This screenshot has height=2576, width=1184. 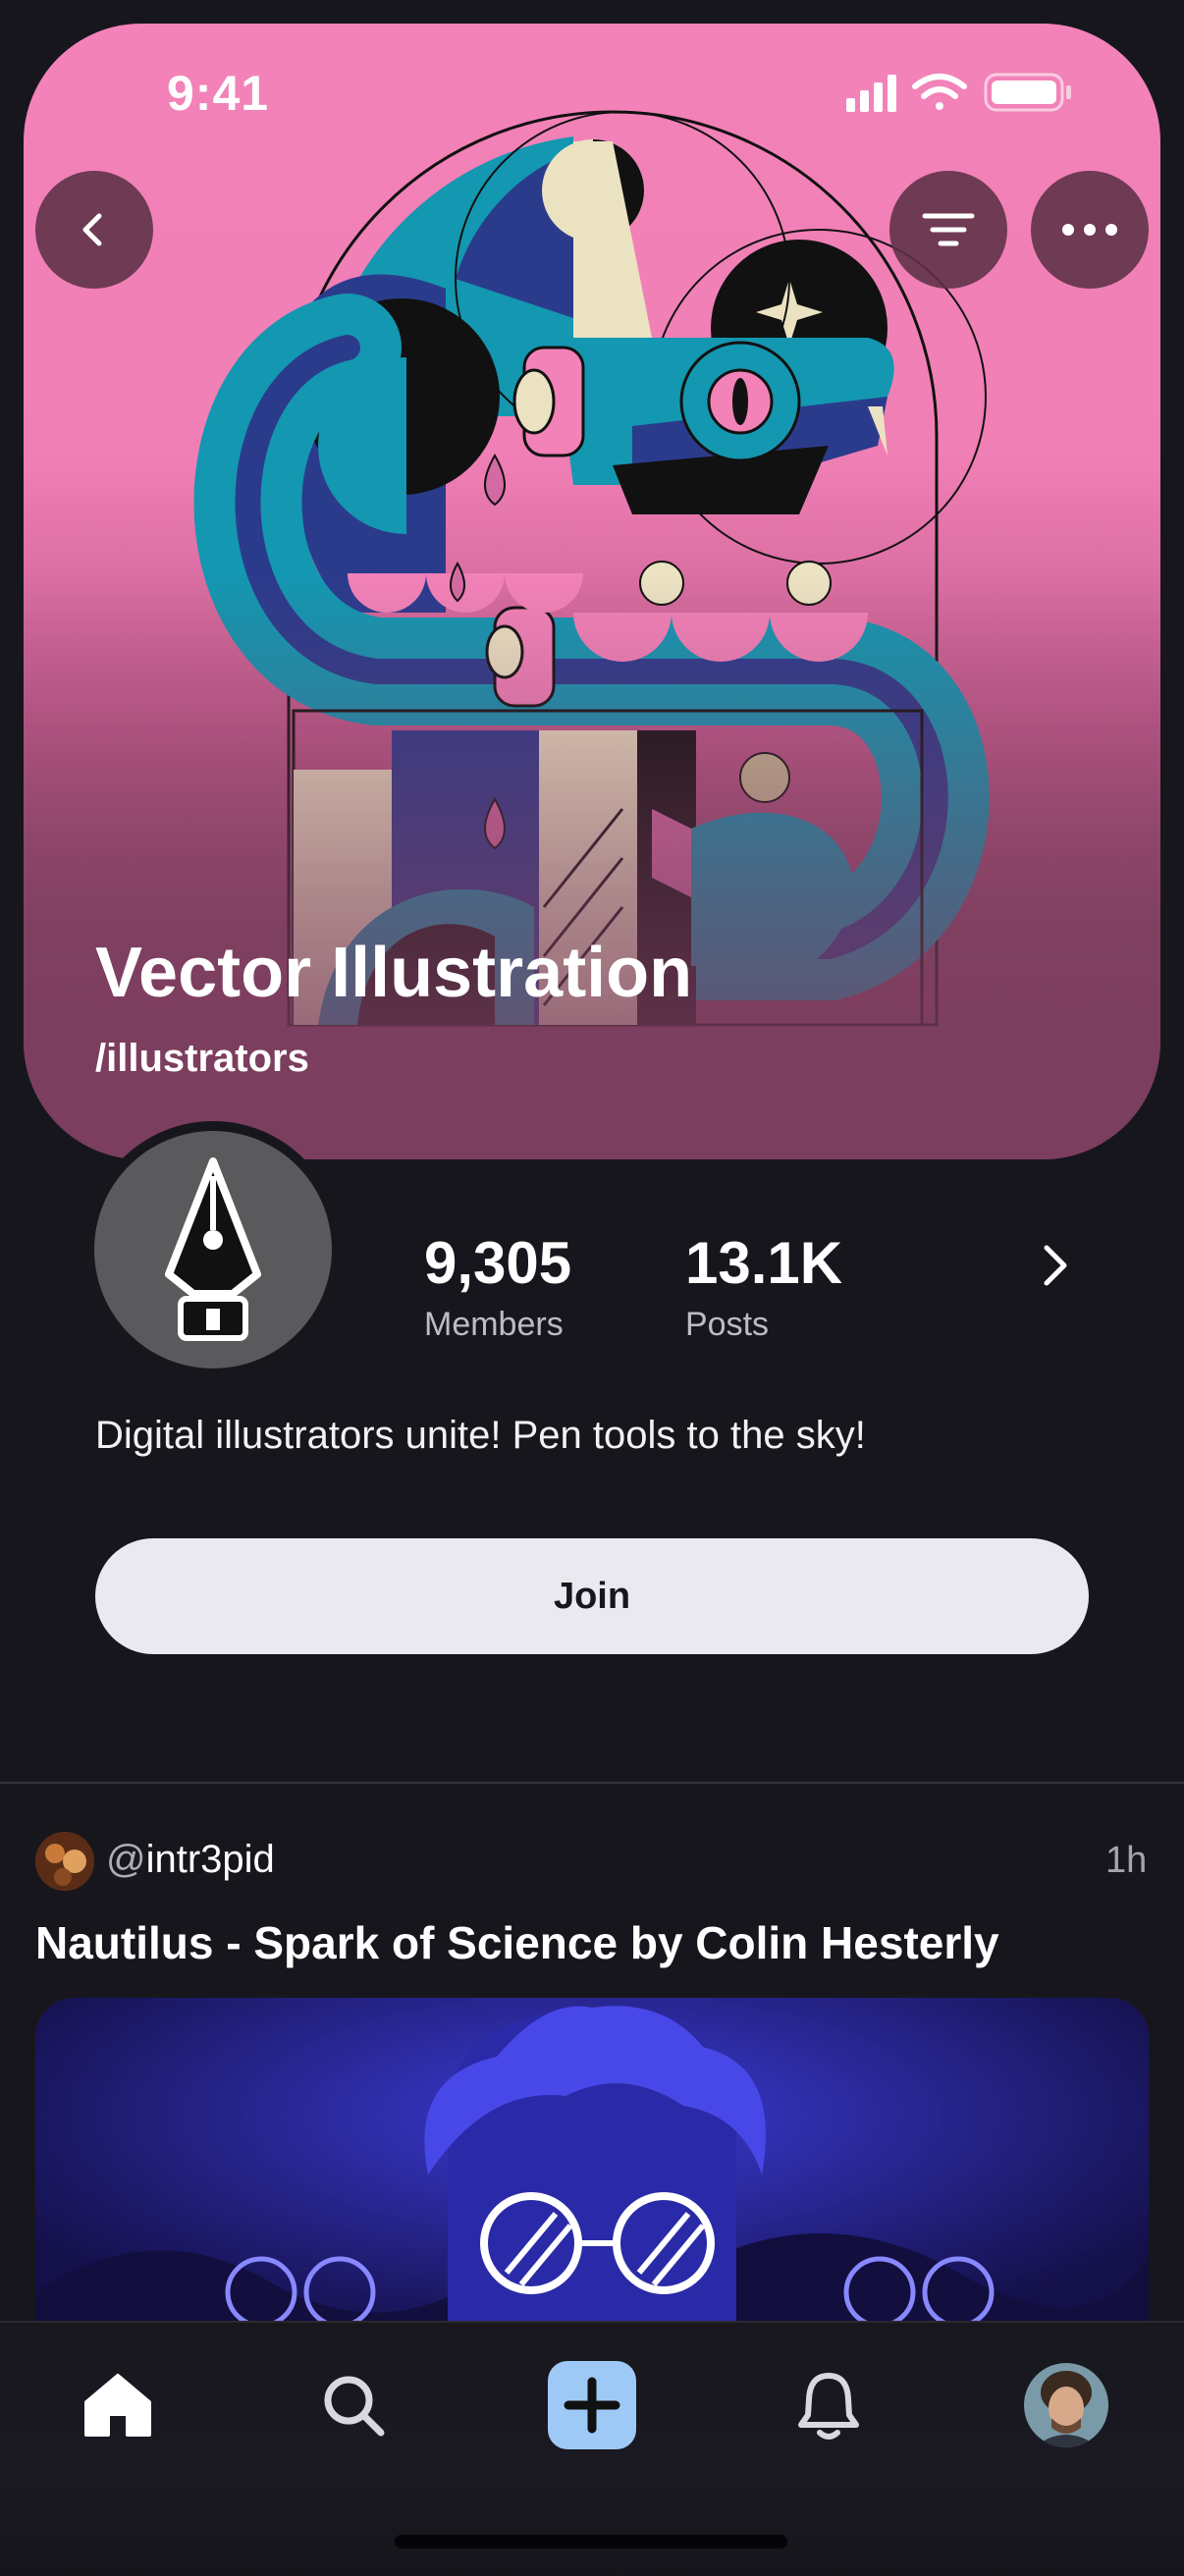 I want to click on members-label: Members, so click(x=494, y=1324).